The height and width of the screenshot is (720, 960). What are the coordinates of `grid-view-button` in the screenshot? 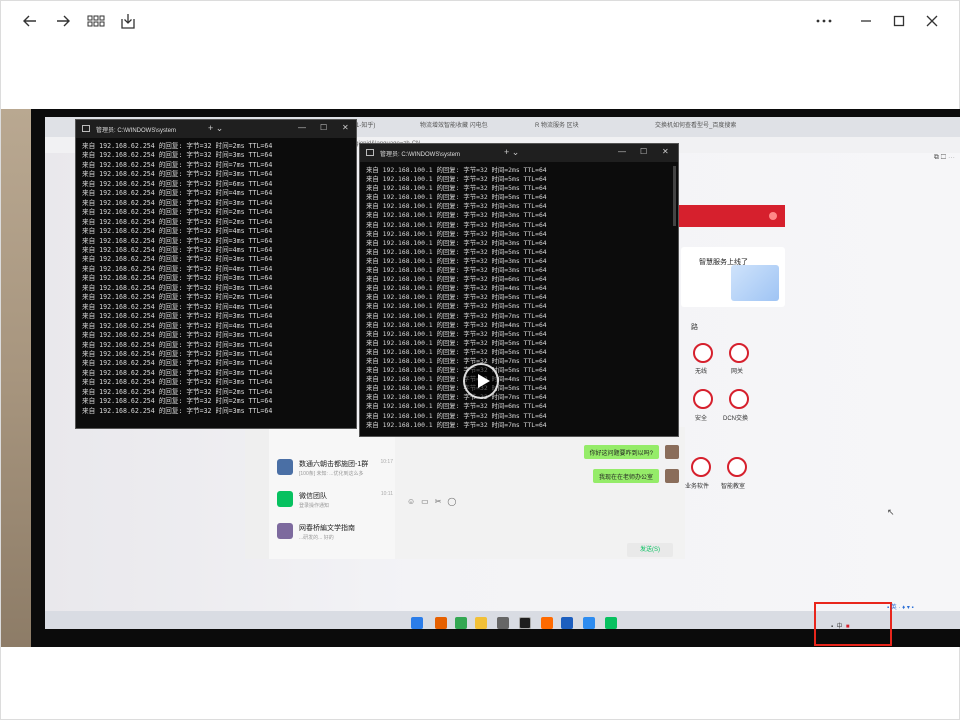 It's located at (96, 21).